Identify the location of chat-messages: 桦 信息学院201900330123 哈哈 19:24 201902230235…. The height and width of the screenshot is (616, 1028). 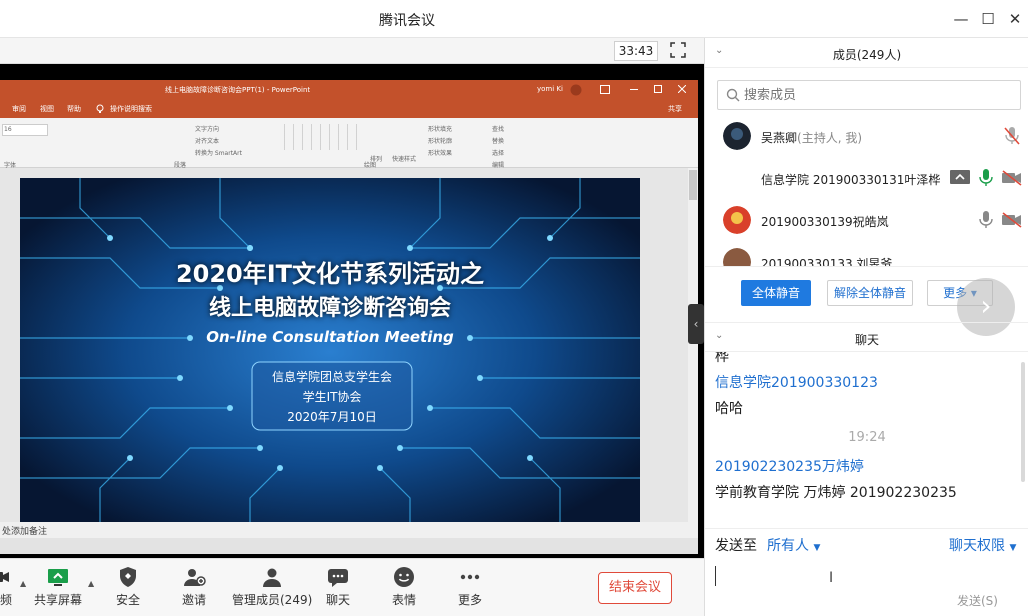
(866, 440).